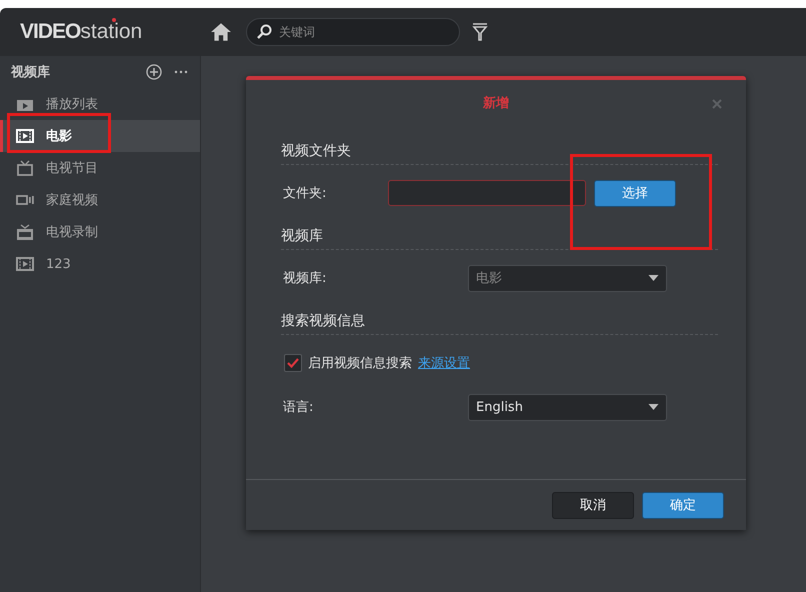 This screenshot has height=592, width=806. Describe the element at coordinates (499, 321) in the screenshot. I see `section-title: 搜索视频信息` at that location.